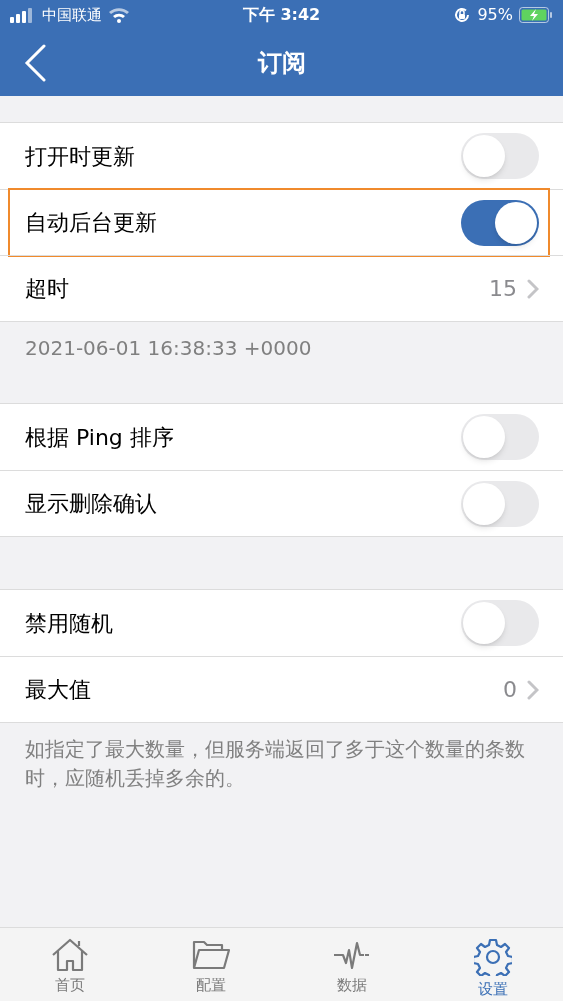  I want to click on tab-item: 首页, so click(70, 964).